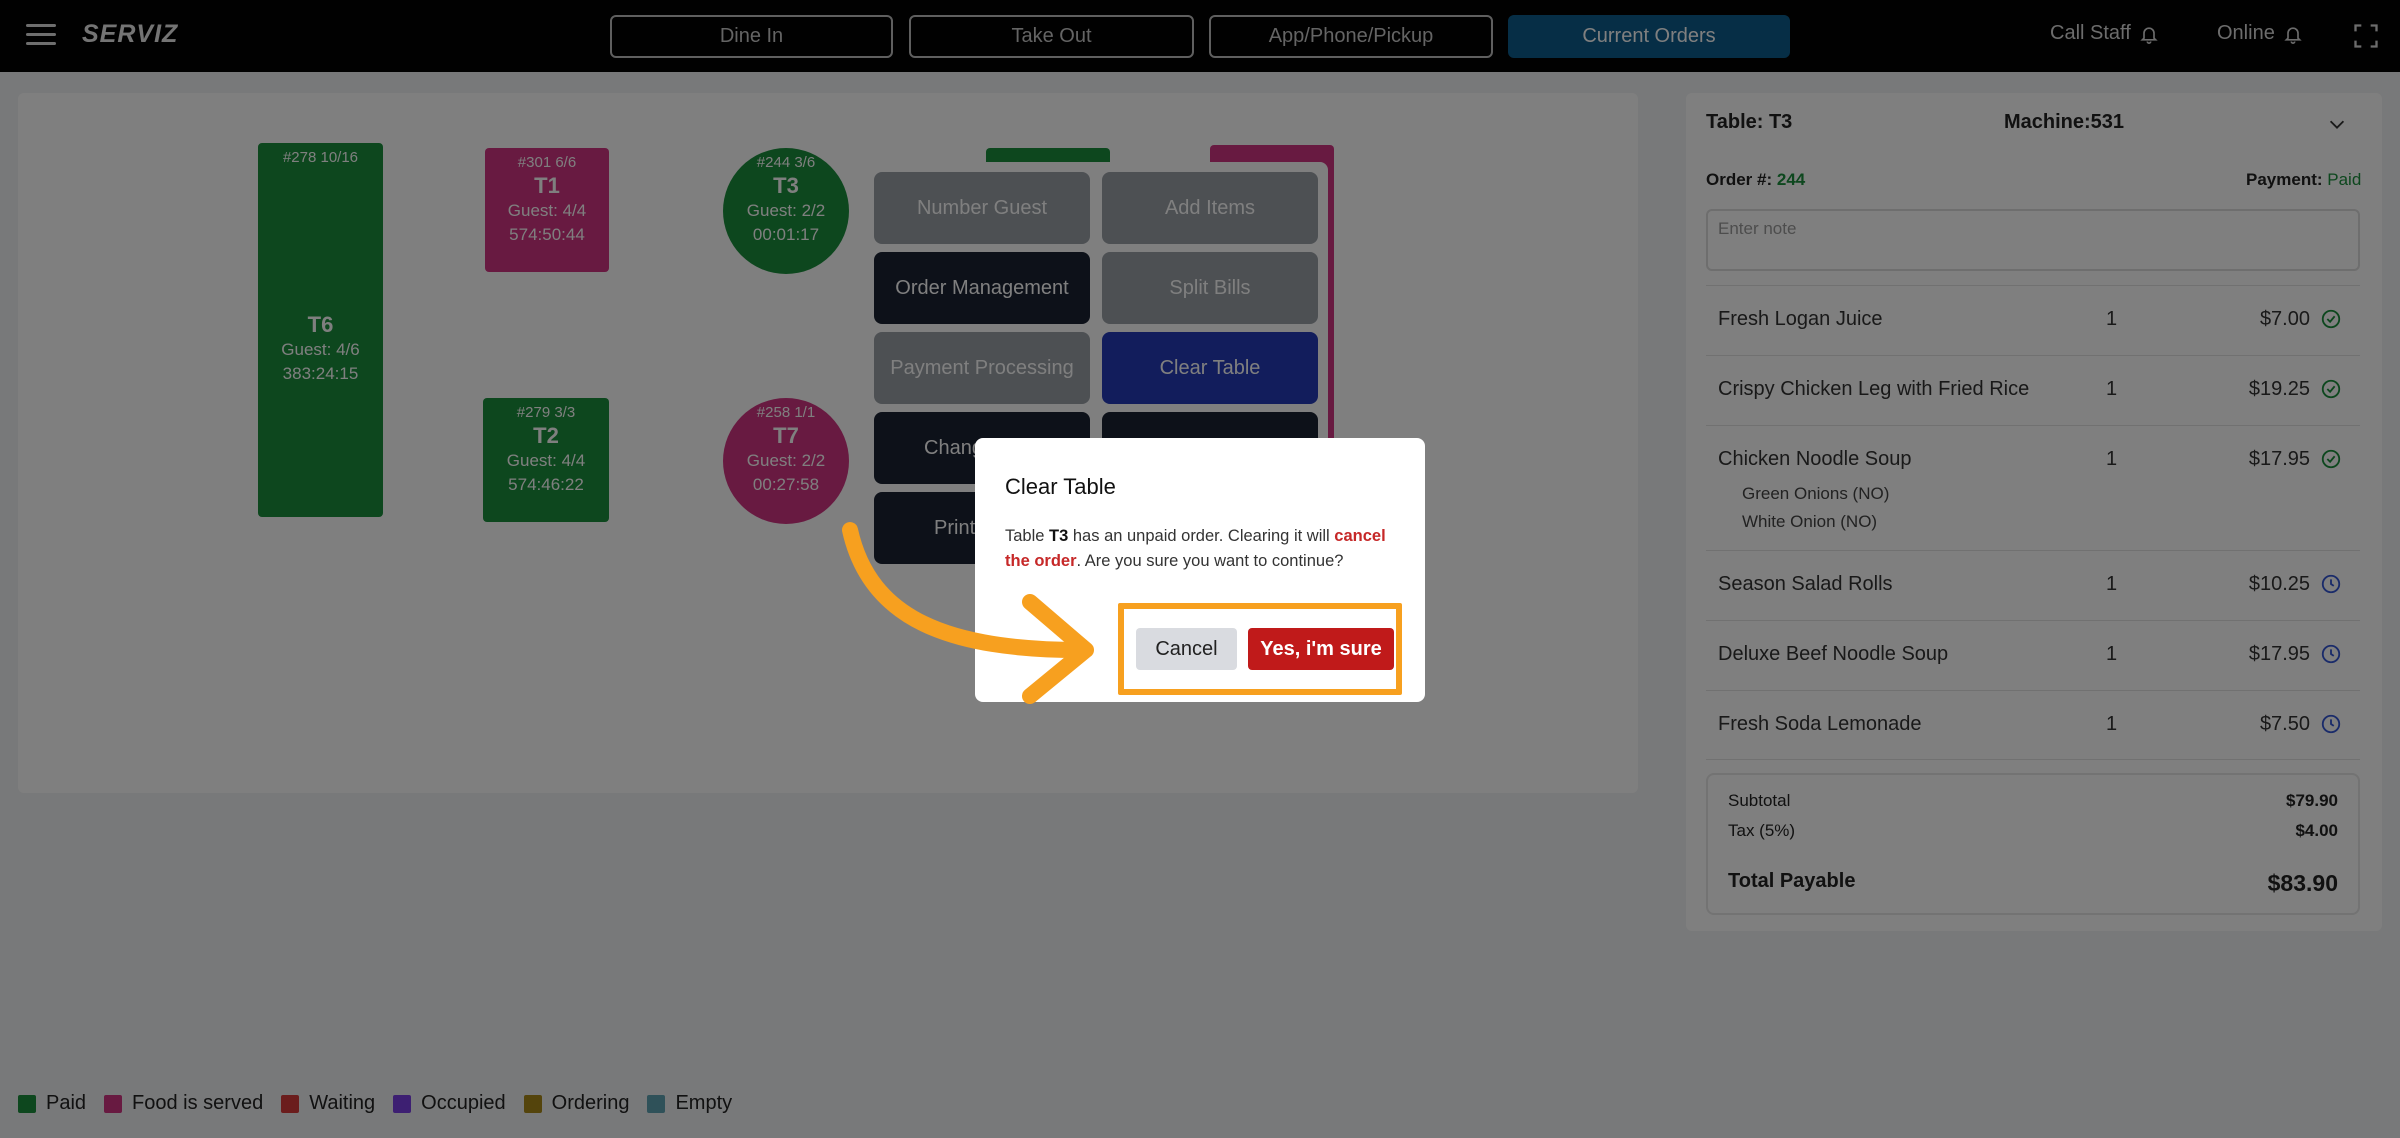  Describe the element at coordinates (1060, 486) in the screenshot. I see `dialog-title: Clear Table` at that location.